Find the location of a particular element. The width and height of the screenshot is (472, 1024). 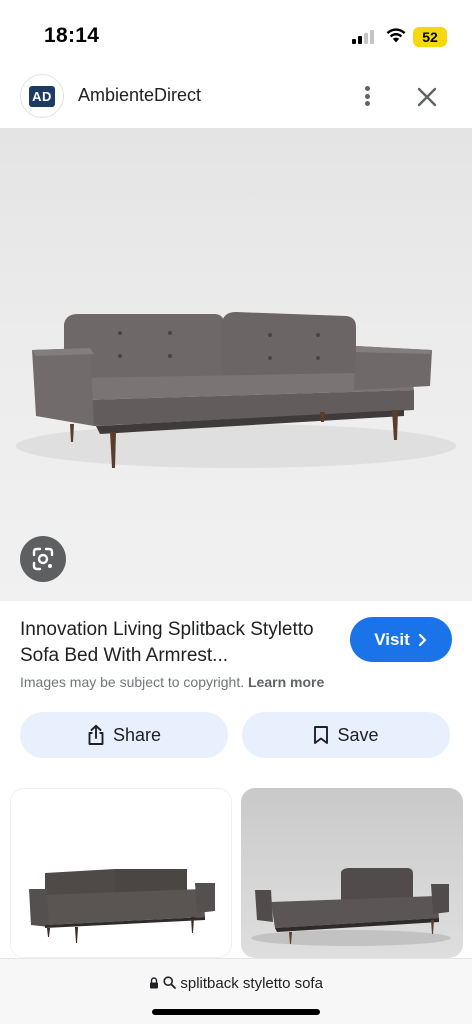

search-query: splitback styletto sofa is located at coordinates (251, 983).